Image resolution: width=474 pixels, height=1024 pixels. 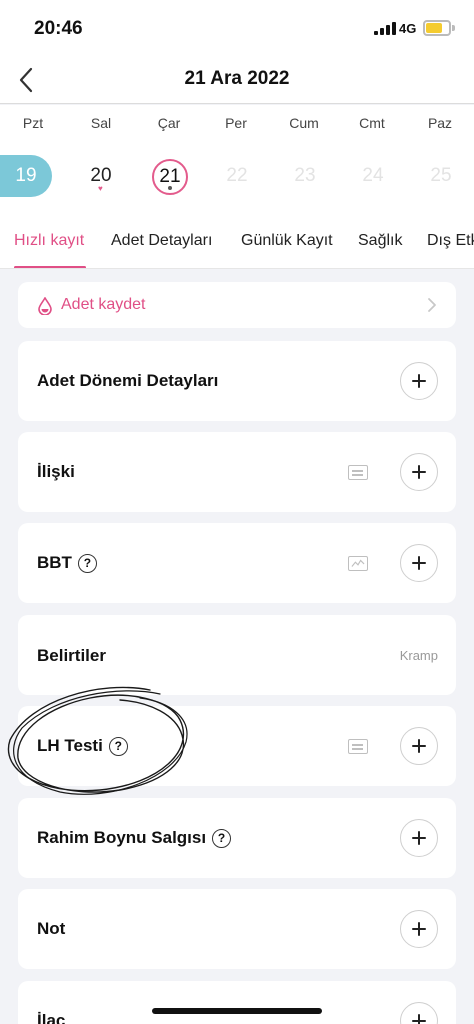 I want to click on card-label: Adet Dönemi Detayları, so click(x=128, y=380).